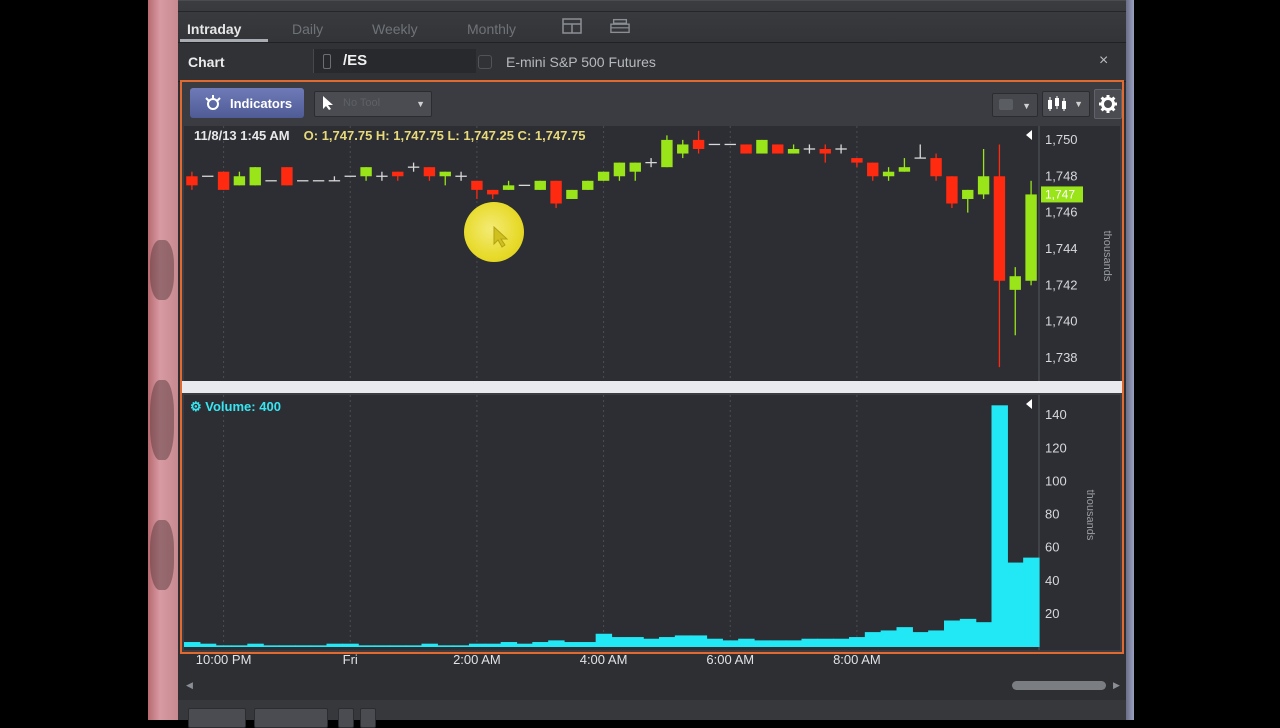  Describe the element at coordinates (394, 61) in the screenshot. I see `symbol-selector: /ES` at that location.